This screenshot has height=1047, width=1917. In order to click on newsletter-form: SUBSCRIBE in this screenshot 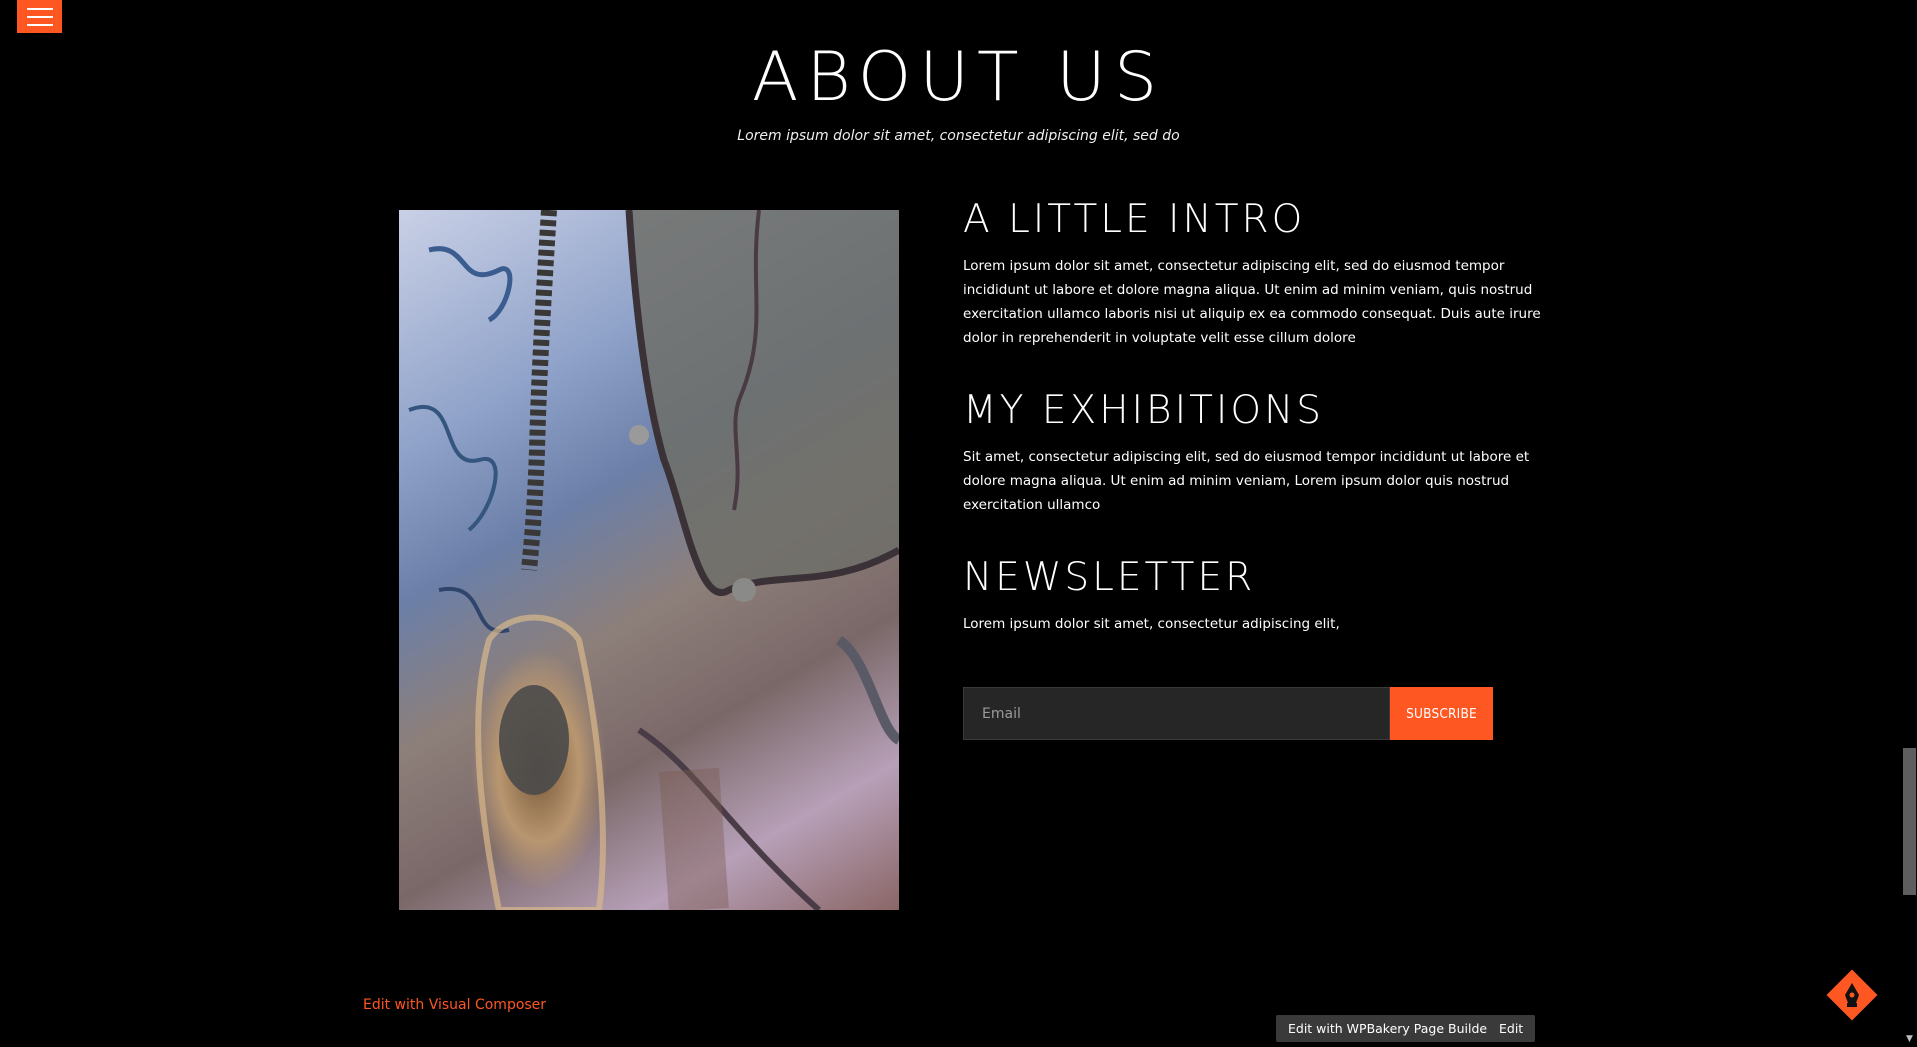, I will do `click(1228, 713)`.